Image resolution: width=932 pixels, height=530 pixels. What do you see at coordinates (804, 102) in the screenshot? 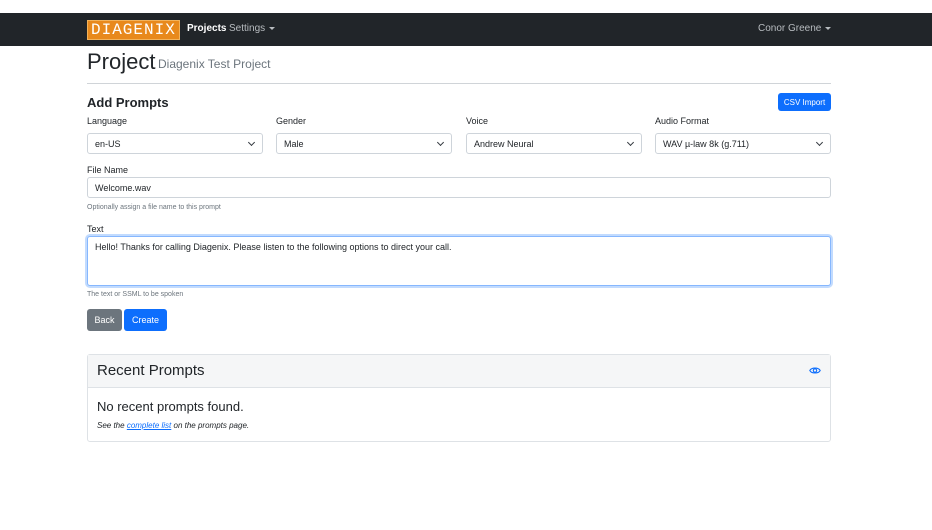
I see `csv-import-button: CSV Import` at bounding box center [804, 102].